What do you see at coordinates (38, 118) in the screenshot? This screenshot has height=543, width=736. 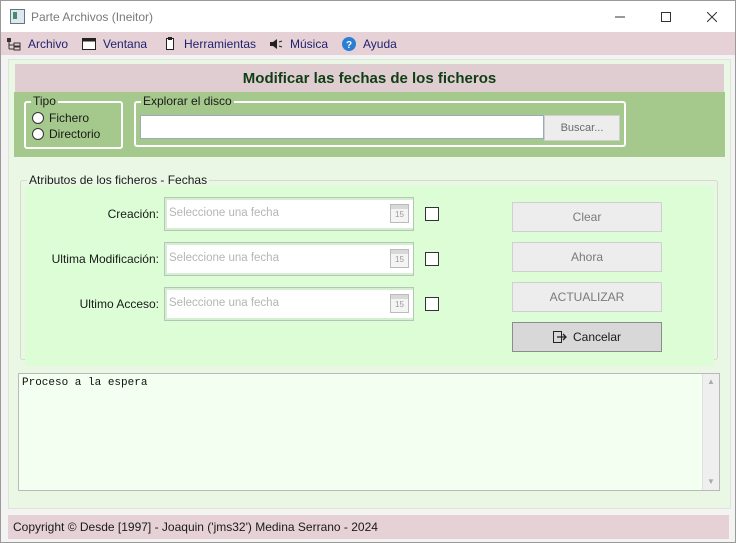 I see `radio-fichero-circle` at bounding box center [38, 118].